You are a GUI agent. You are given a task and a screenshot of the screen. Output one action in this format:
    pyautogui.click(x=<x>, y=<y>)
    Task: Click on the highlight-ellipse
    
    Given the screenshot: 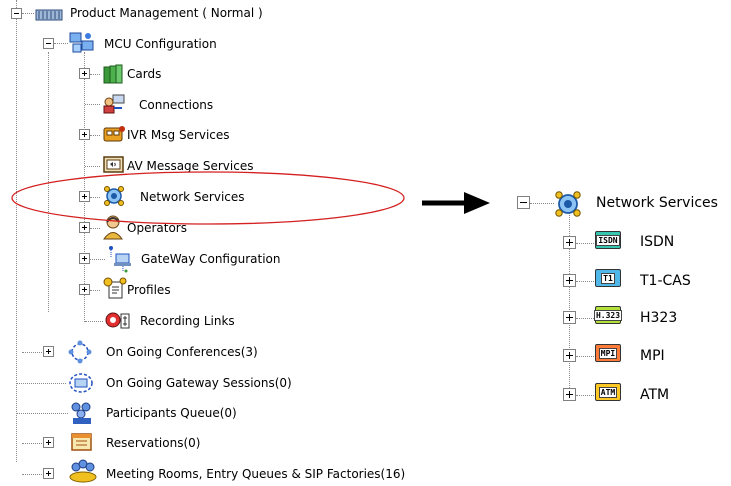 What is the action you would take?
    pyautogui.click(x=208, y=198)
    